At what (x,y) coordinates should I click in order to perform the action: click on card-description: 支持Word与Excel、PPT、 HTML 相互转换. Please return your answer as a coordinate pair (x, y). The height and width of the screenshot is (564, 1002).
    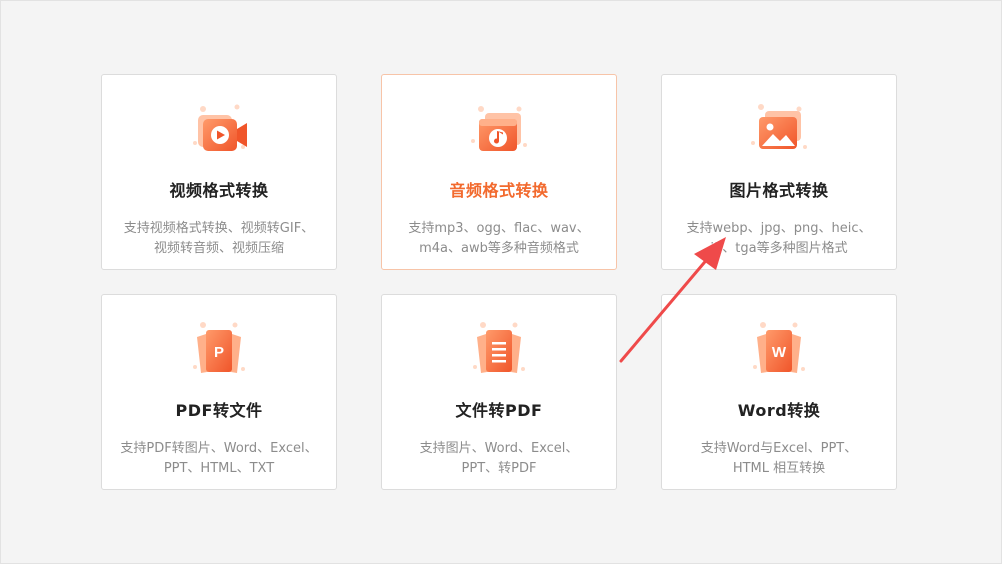
    Looking at the image, I should click on (779, 458).